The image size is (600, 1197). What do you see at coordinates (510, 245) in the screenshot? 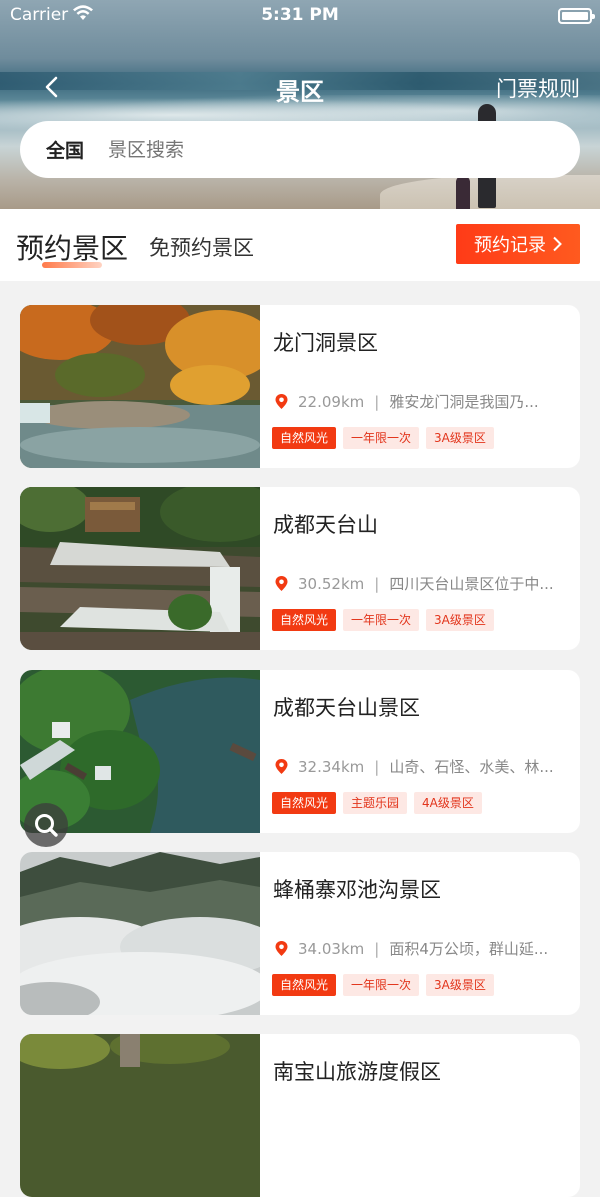
I see `reservation-record-label: 预约记录` at bounding box center [510, 245].